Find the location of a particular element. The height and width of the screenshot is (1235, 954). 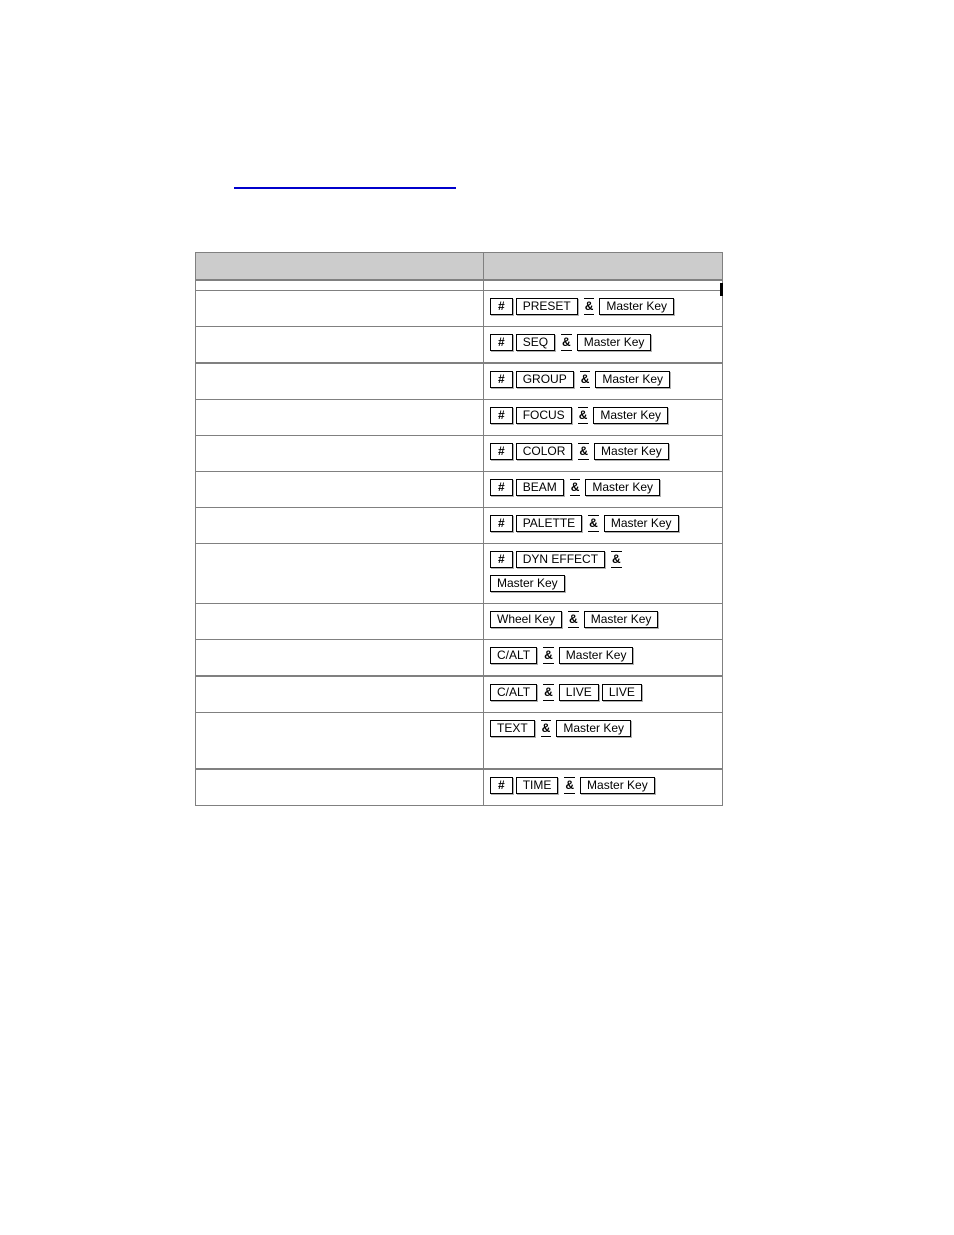

row-key-sequence-cell: # PRESET & Master Key is located at coordinates (603, 308).